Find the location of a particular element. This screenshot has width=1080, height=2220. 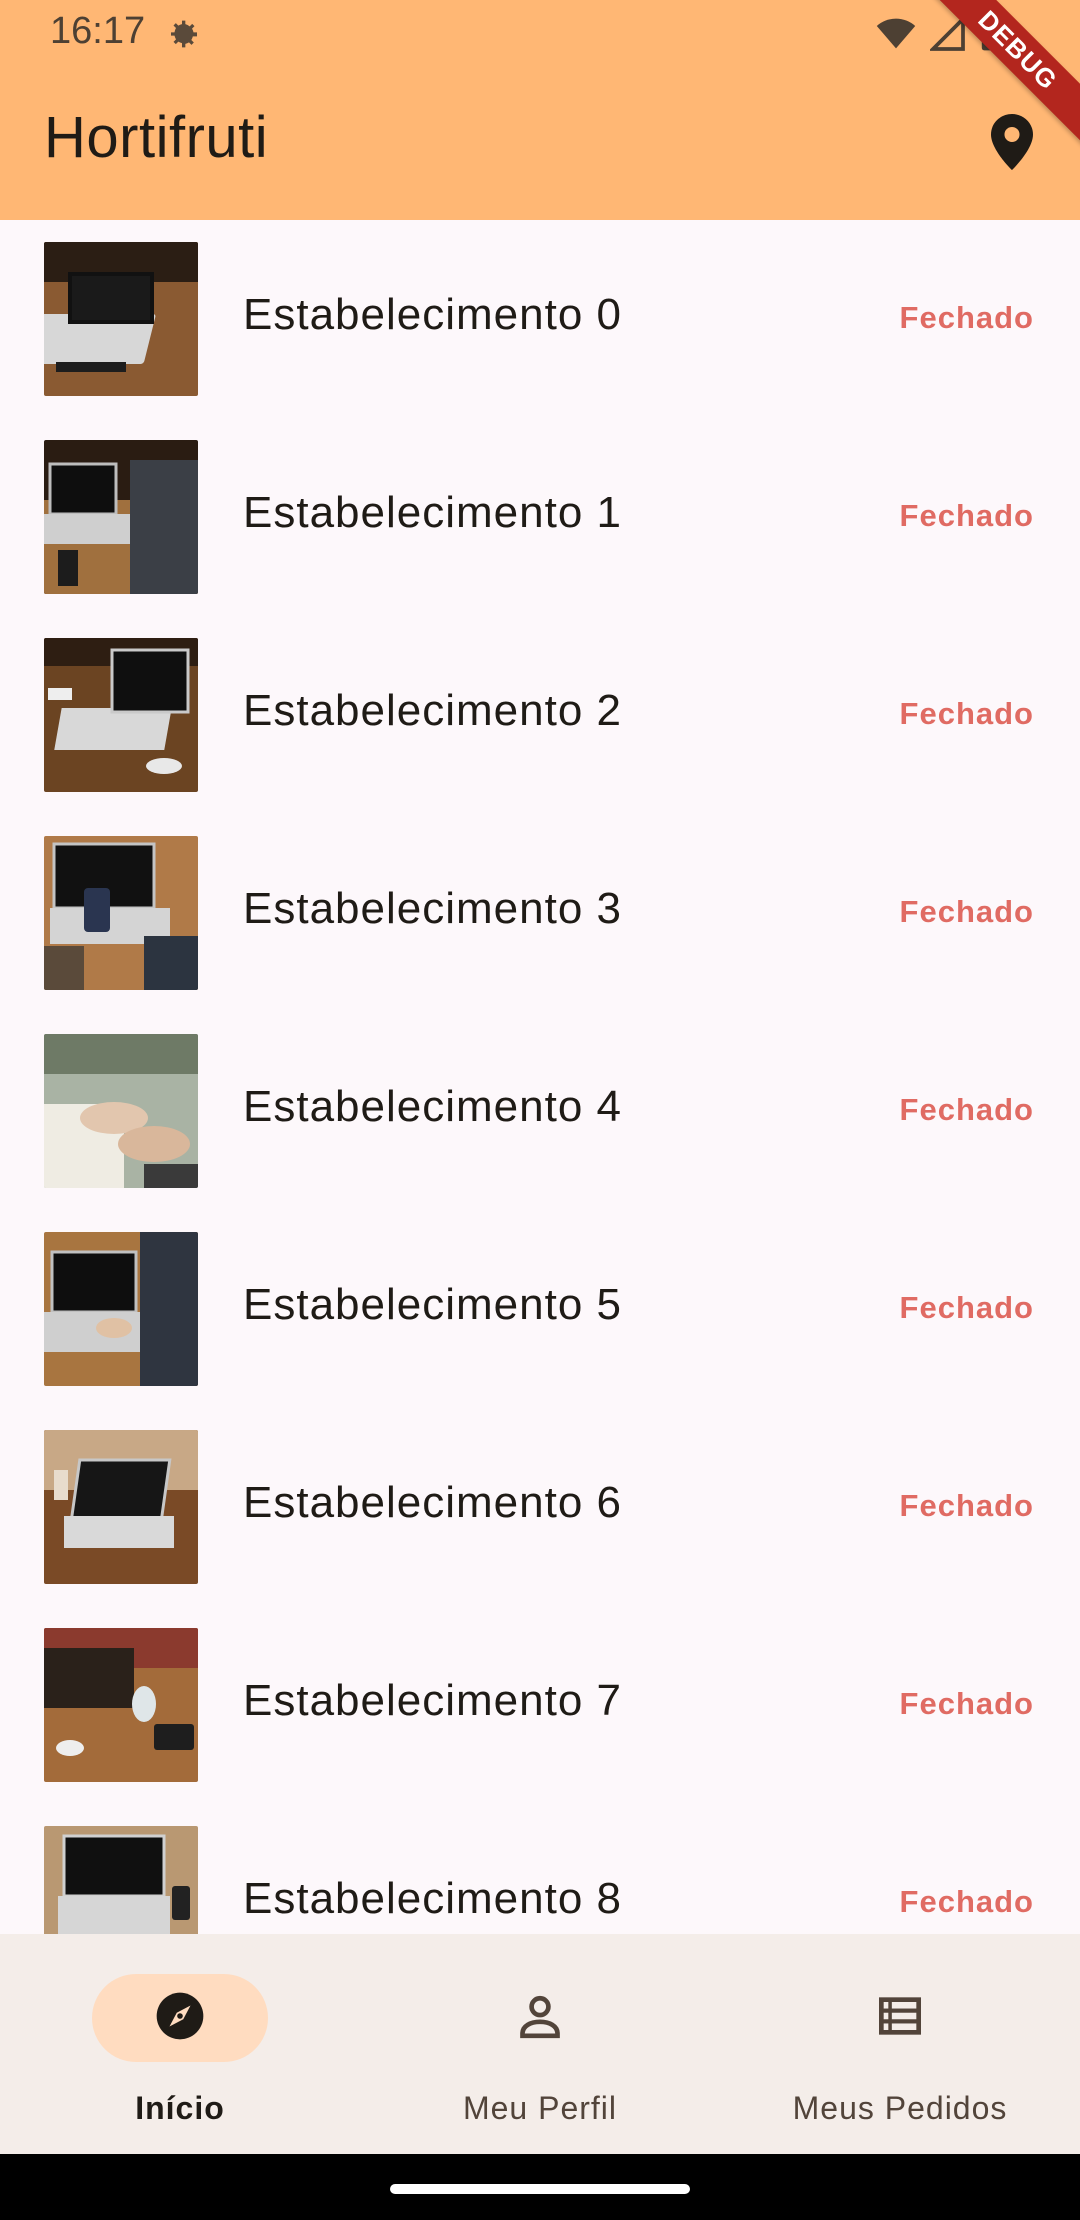

nav-item-inicio: Início is located at coordinates (180, 2044).